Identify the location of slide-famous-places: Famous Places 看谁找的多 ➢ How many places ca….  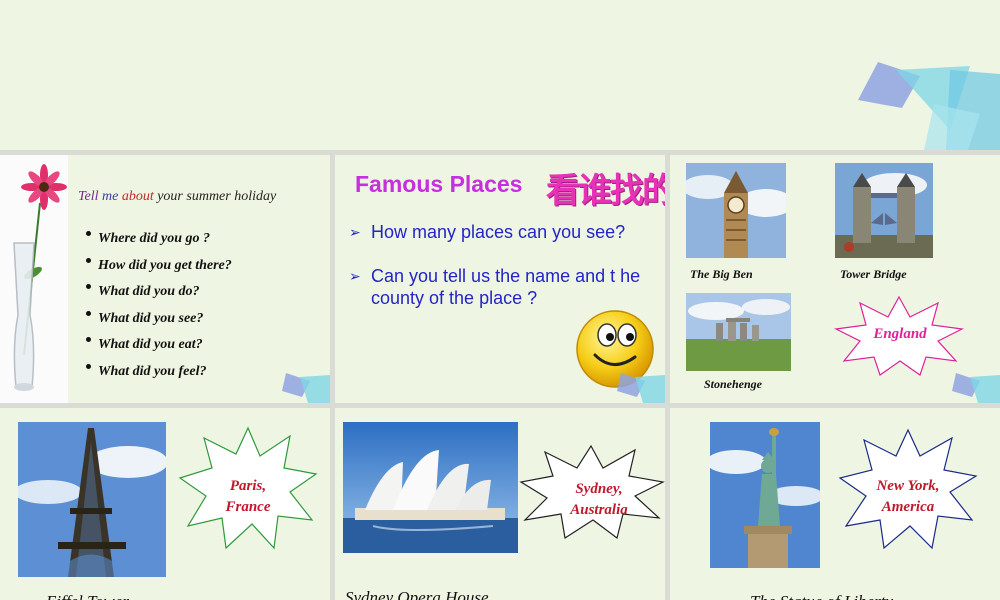
(500, 279).